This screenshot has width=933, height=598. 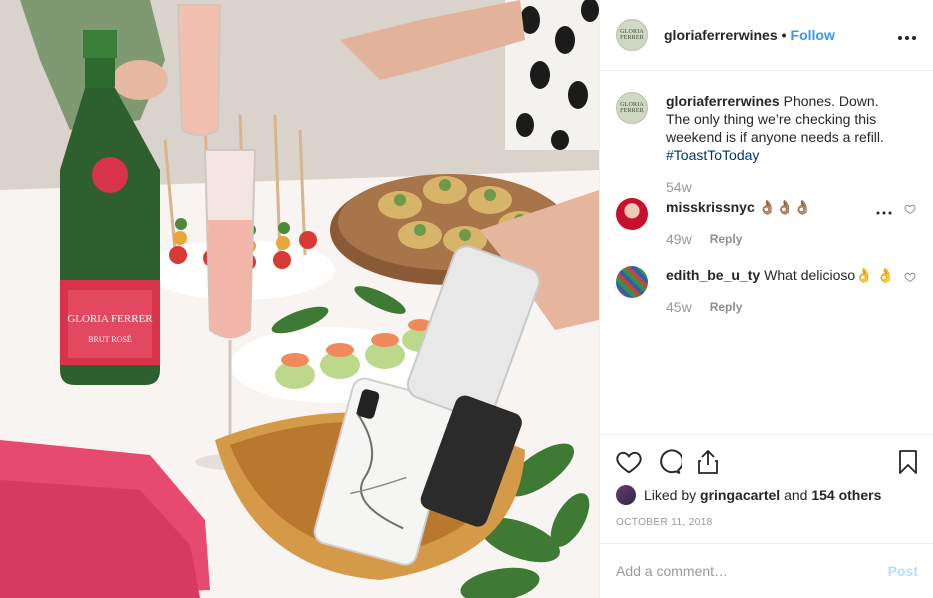 What do you see at coordinates (752, 571) in the screenshot?
I see `comment-input` at bounding box center [752, 571].